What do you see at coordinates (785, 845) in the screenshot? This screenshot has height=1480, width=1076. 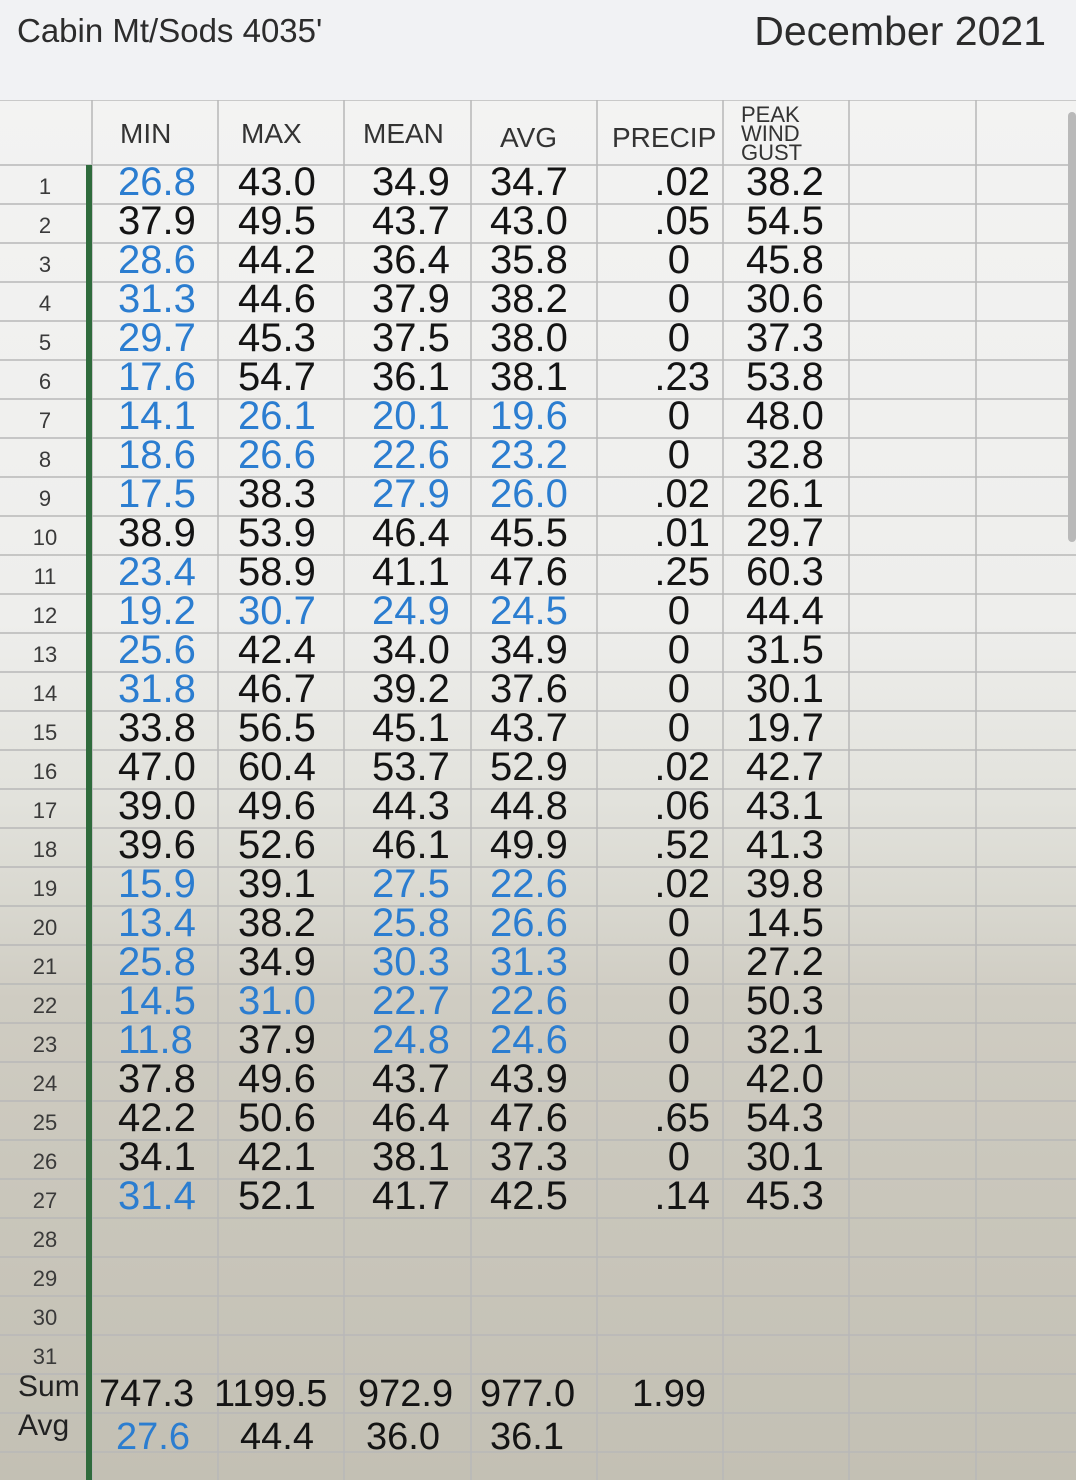 I see `cell-peak-wind-gust: 41.3` at bounding box center [785, 845].